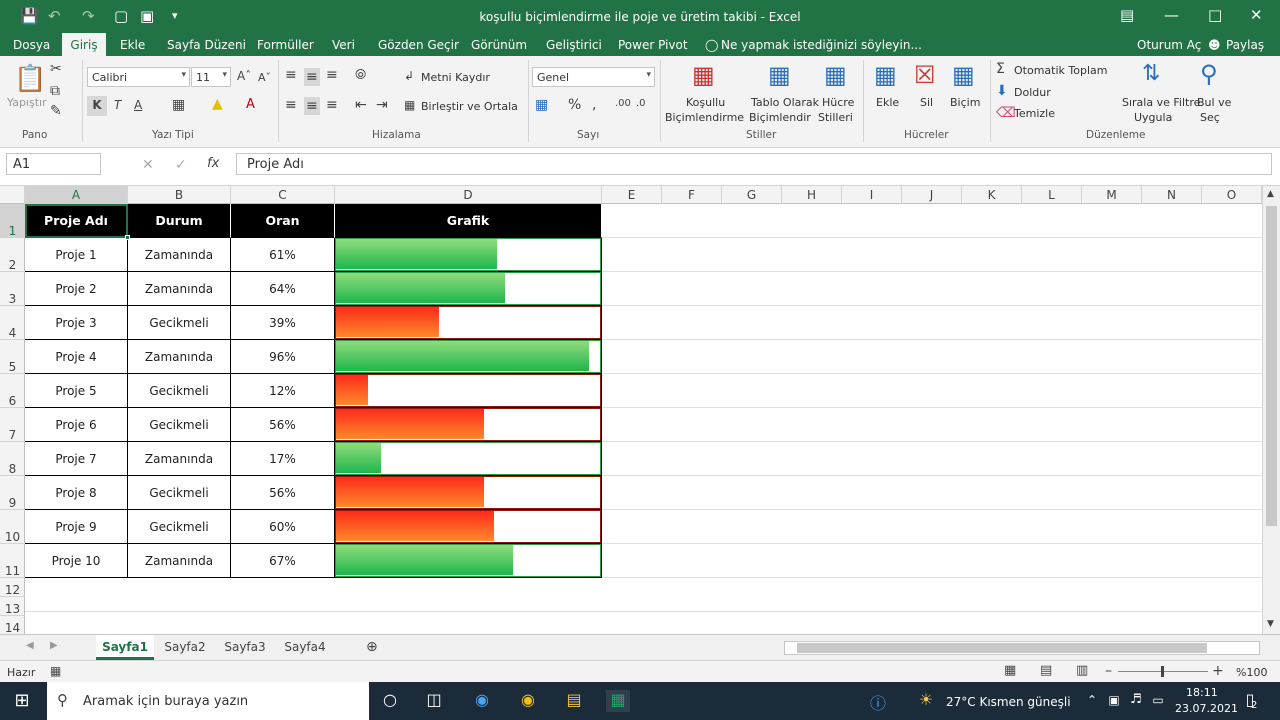 Image resolution: width=1280 pixels, height=720 pixels. Describe the element at coordinates (12, 323) in the screenshot. I see `row-header: 4` at that location.